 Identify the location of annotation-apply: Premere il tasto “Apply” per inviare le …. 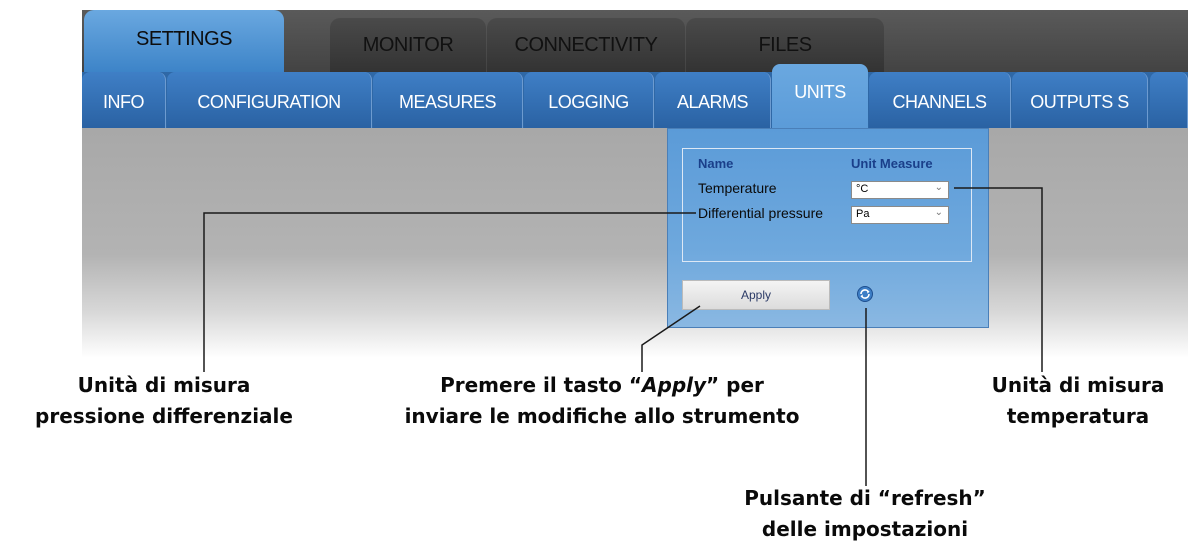
(602, 401).